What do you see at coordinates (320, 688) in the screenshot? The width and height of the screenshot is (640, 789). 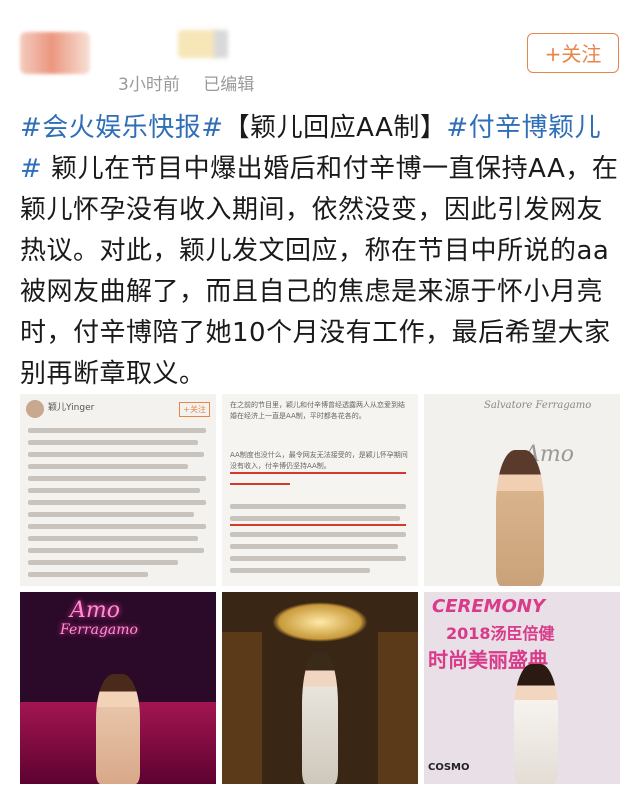 I see `image-thumbnail` at bounding box center [320, 688].